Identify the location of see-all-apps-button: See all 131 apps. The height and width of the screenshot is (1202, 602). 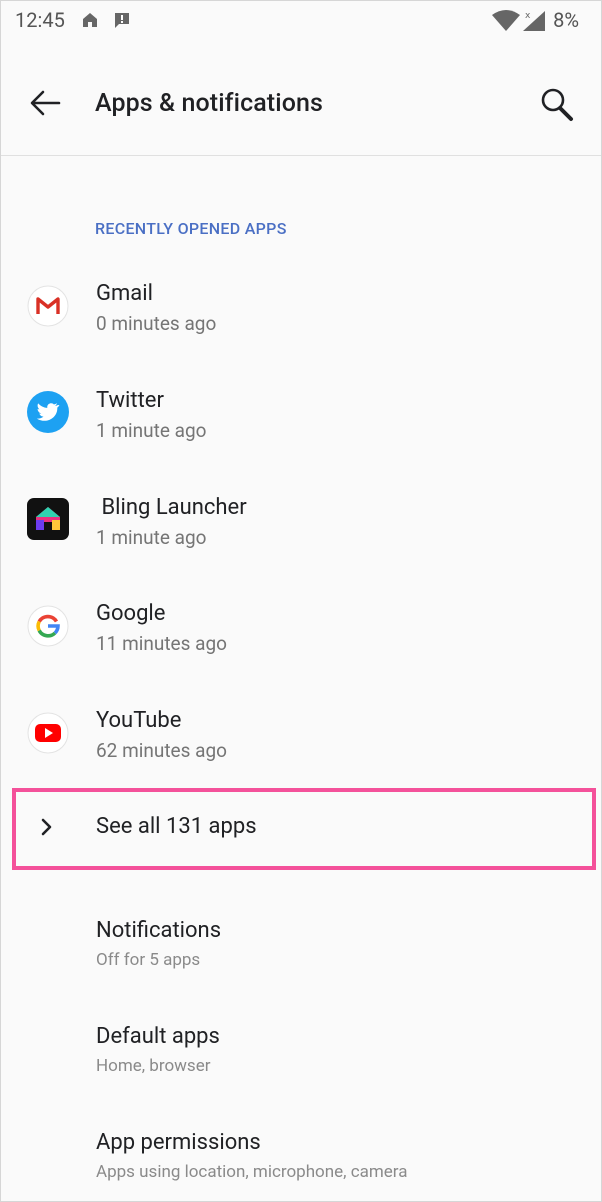
(301, 828).